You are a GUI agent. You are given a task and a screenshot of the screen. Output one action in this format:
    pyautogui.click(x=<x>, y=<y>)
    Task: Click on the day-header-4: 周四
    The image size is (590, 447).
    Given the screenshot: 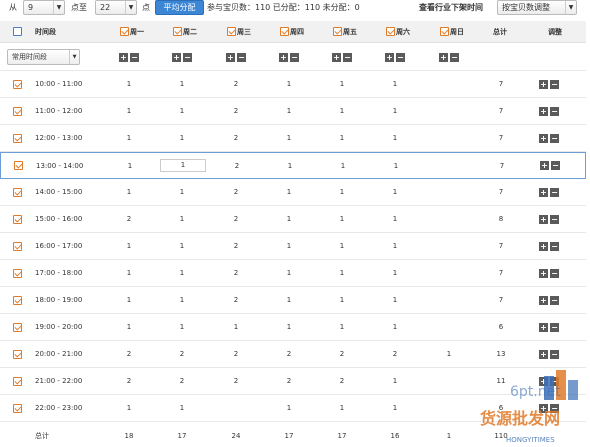 What is the action you would take?
    pyautogui.click(x=292, y=31)
    